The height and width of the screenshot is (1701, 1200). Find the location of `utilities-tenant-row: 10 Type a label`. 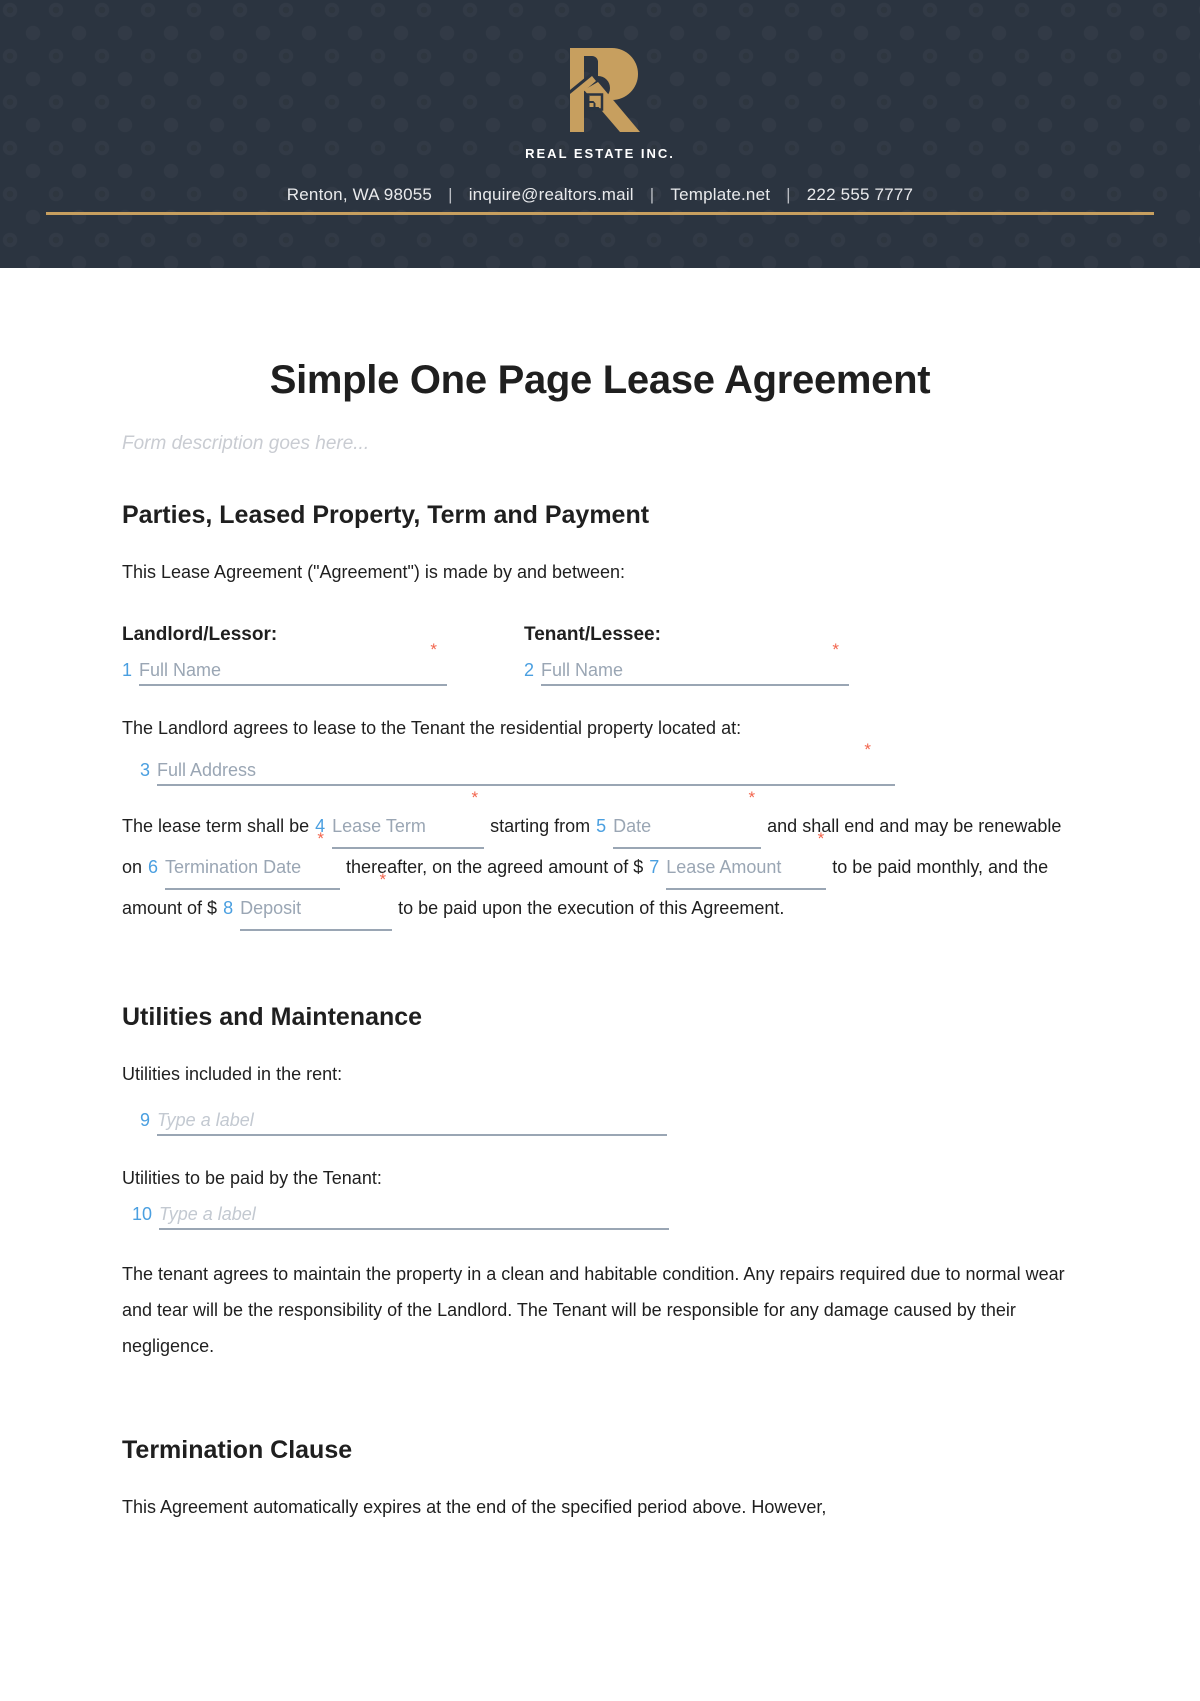

utilities-tenant-row: 10 Type a label is located at coordinates (600, 1217).